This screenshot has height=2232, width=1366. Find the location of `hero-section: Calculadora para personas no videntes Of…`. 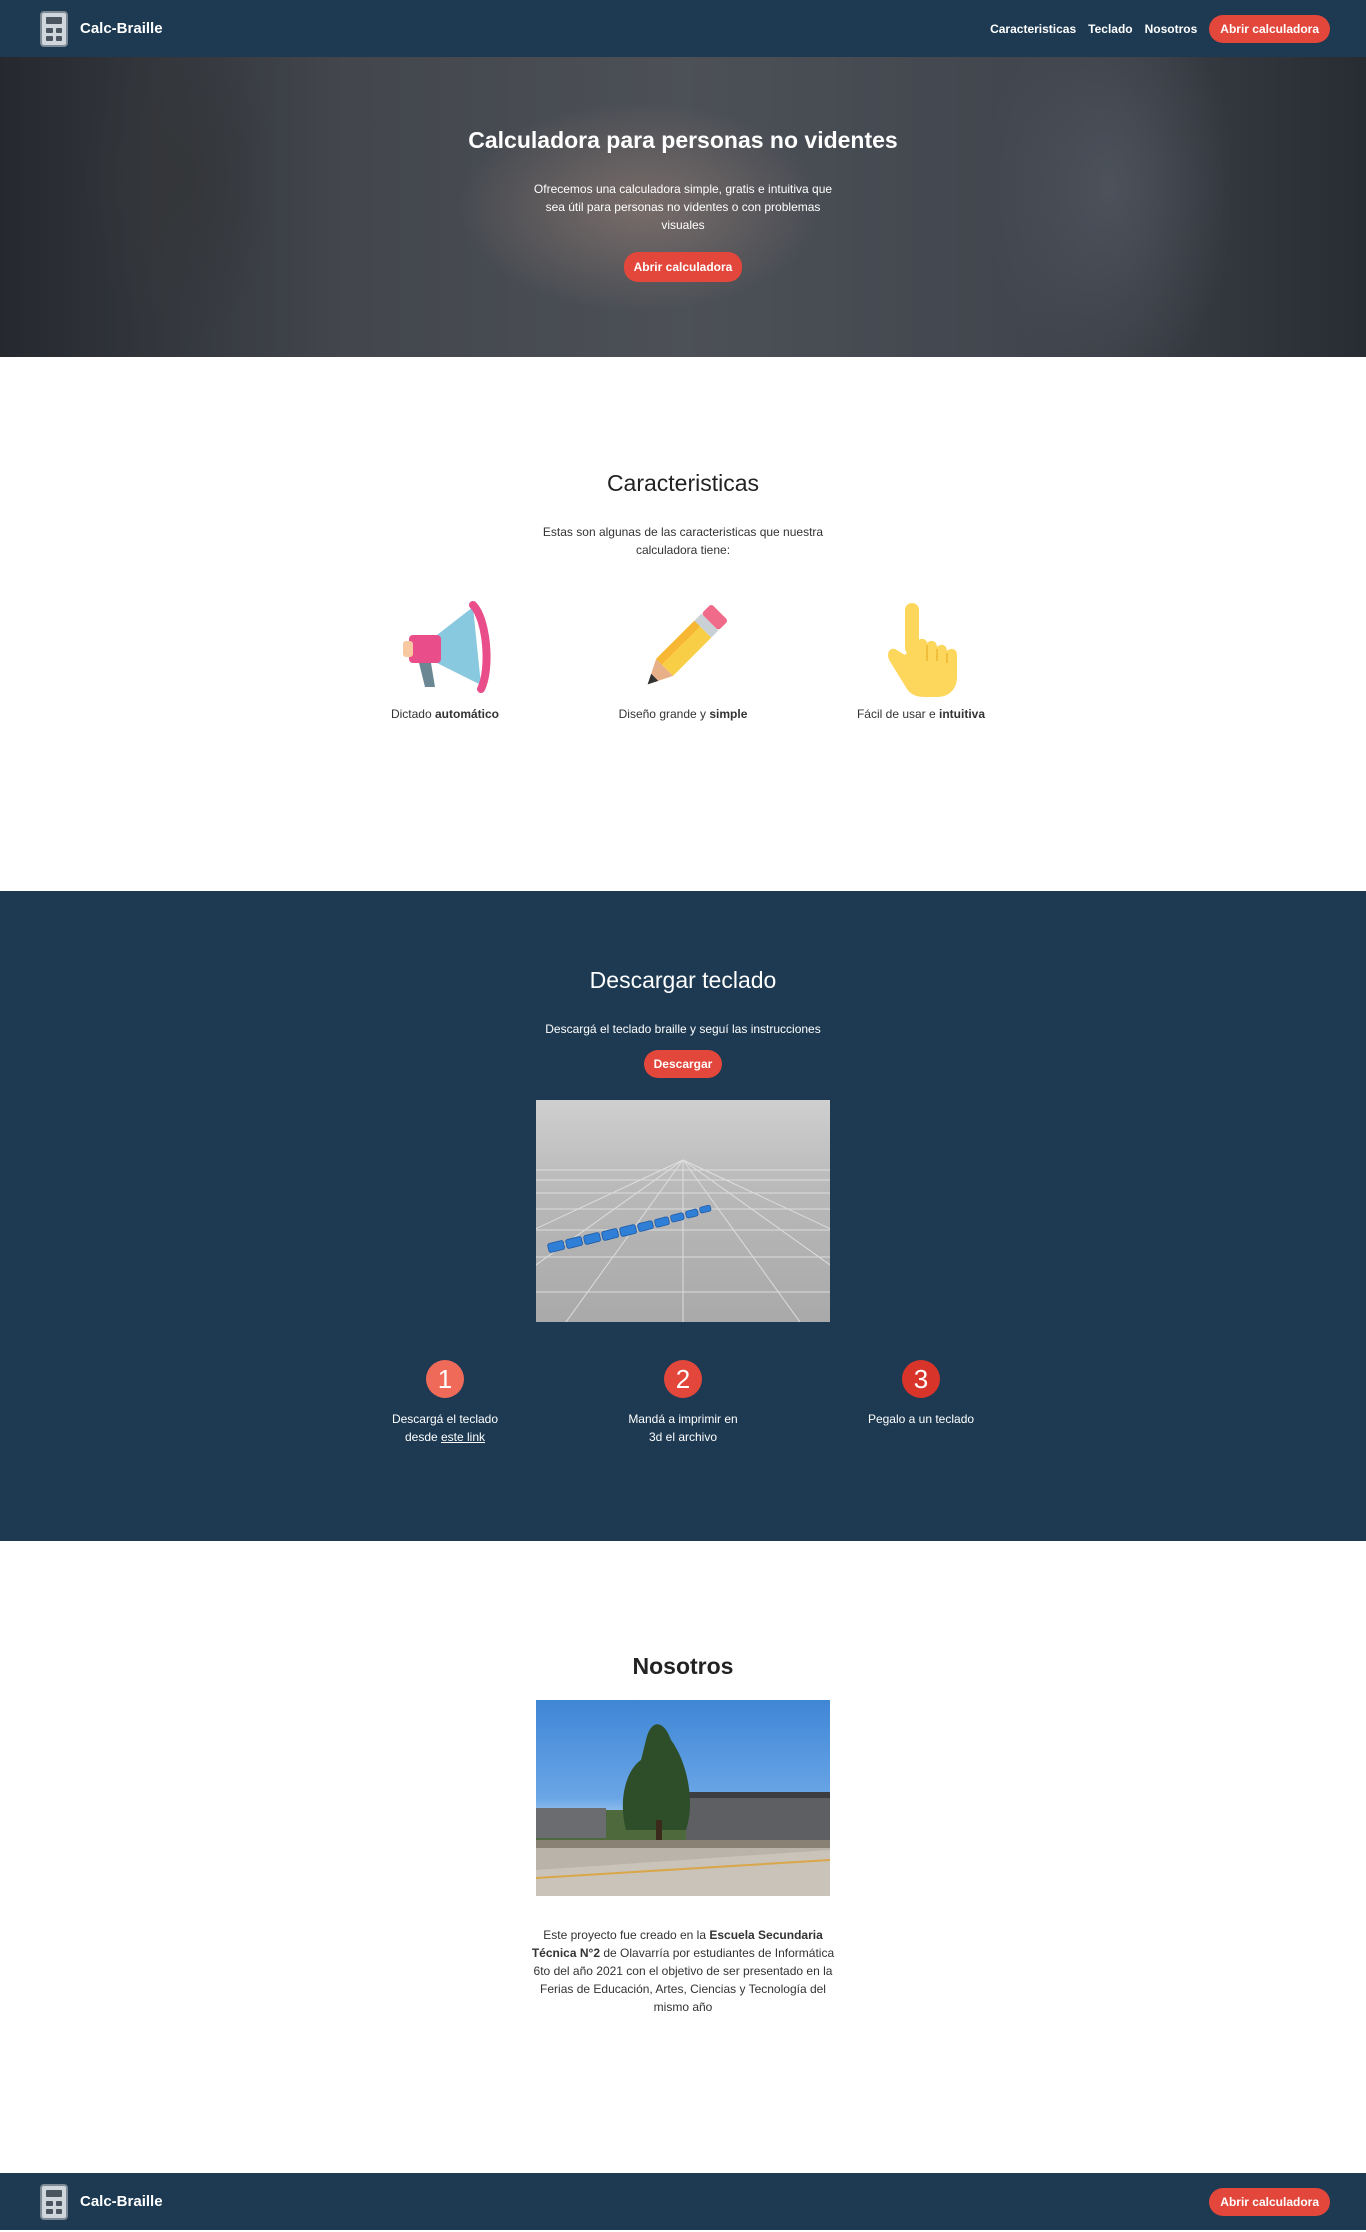

hero-section: Calculadora para personas no videntes Of… is located at coordinates (683, 207).